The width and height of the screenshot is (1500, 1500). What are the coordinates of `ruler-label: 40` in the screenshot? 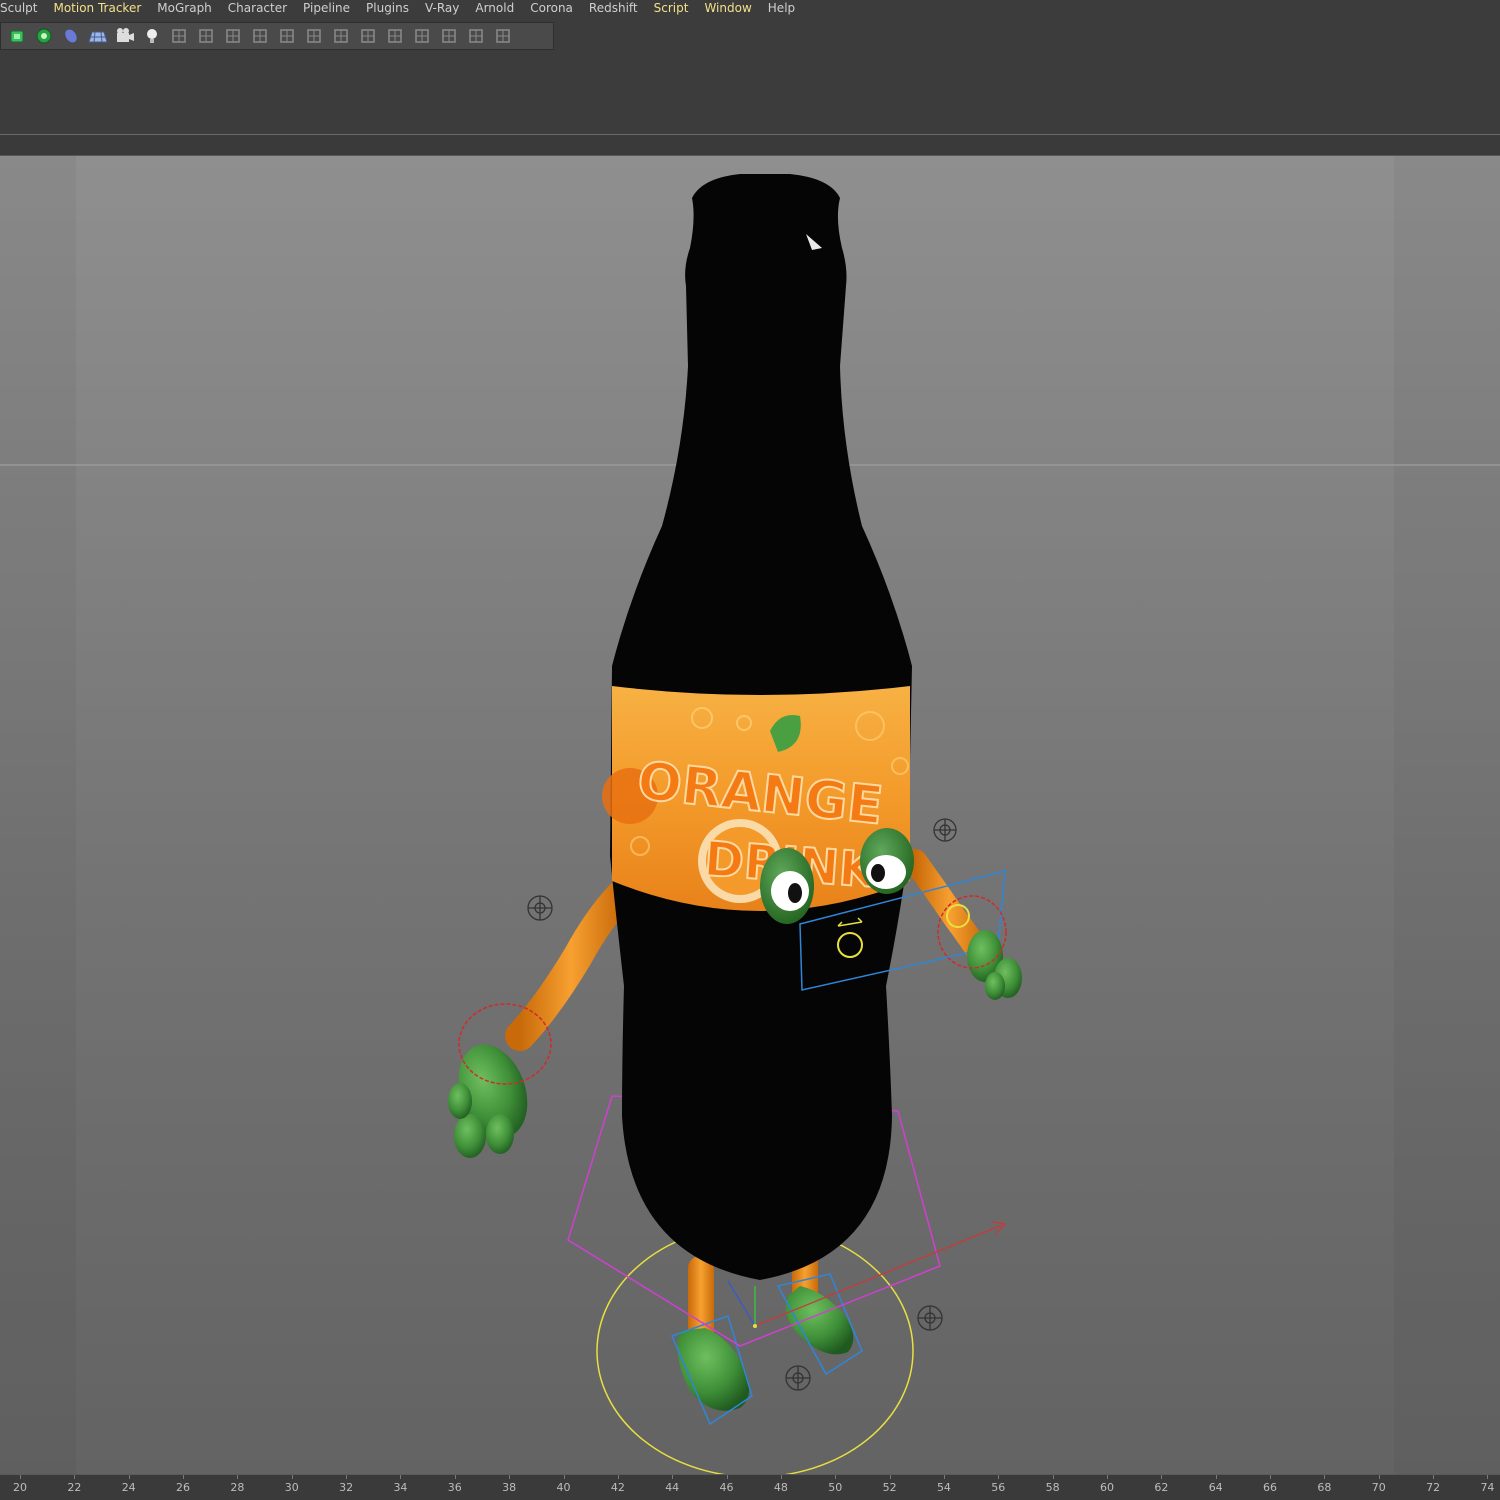 It's located at (563, 1487).